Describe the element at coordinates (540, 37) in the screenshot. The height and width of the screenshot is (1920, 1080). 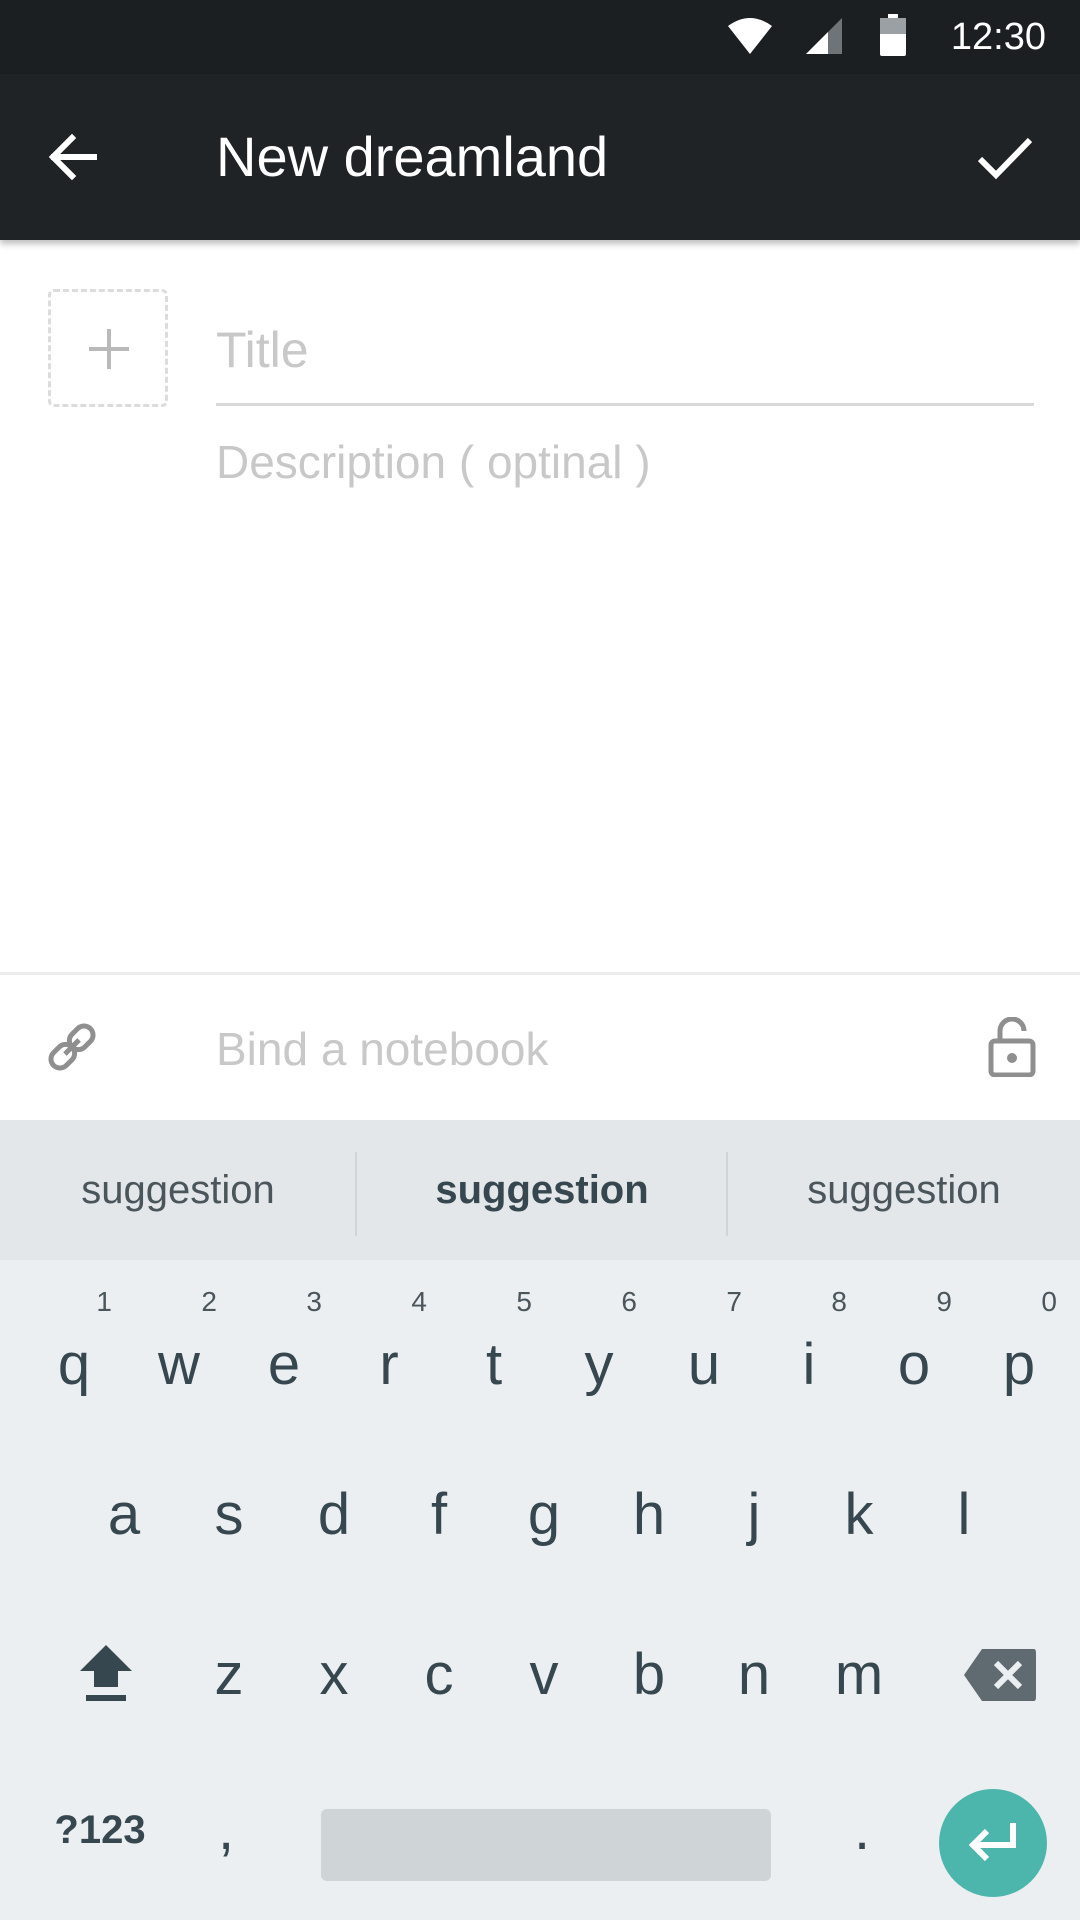
I see `status-bar: 12:30` at that location.